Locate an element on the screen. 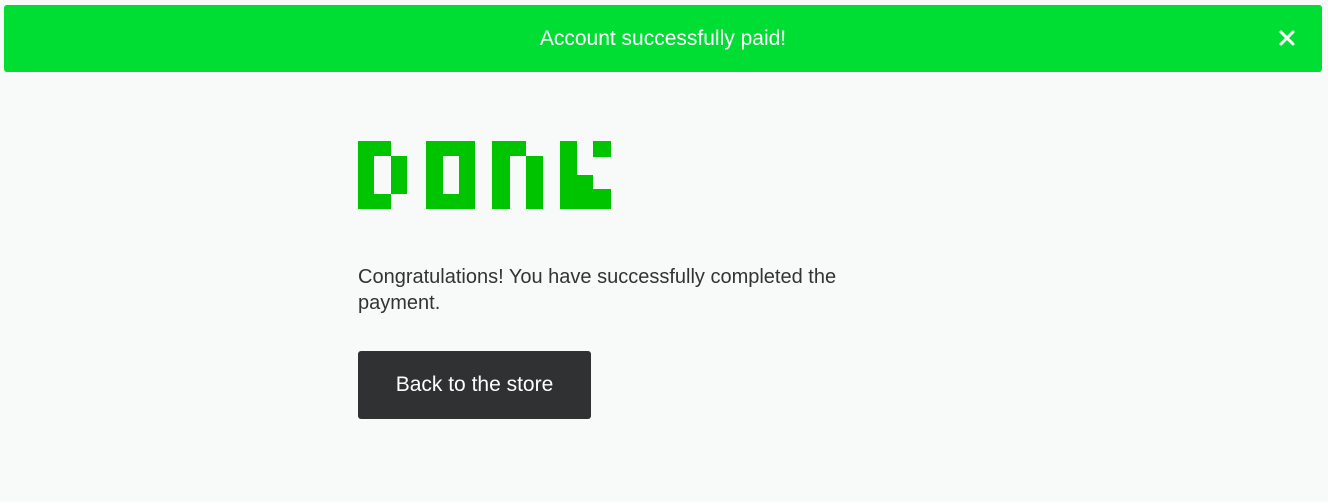 The width and height of the screenshot is (1328, 502). banner-message: Account successfully paid! is located at coordinates (663, 38).